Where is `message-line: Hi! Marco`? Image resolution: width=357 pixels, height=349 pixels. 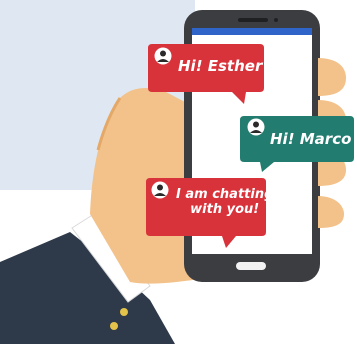 message-line: Hi! Marco is located at coordinates (311, 139).